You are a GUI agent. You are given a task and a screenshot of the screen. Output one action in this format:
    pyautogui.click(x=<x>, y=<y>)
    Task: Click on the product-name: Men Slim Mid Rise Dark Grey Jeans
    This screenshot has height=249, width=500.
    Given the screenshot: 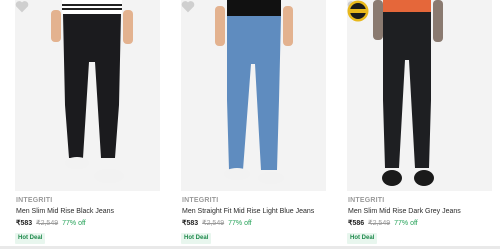 What is the action you would take?
    pyautogui.click(x=404, y=211)
    